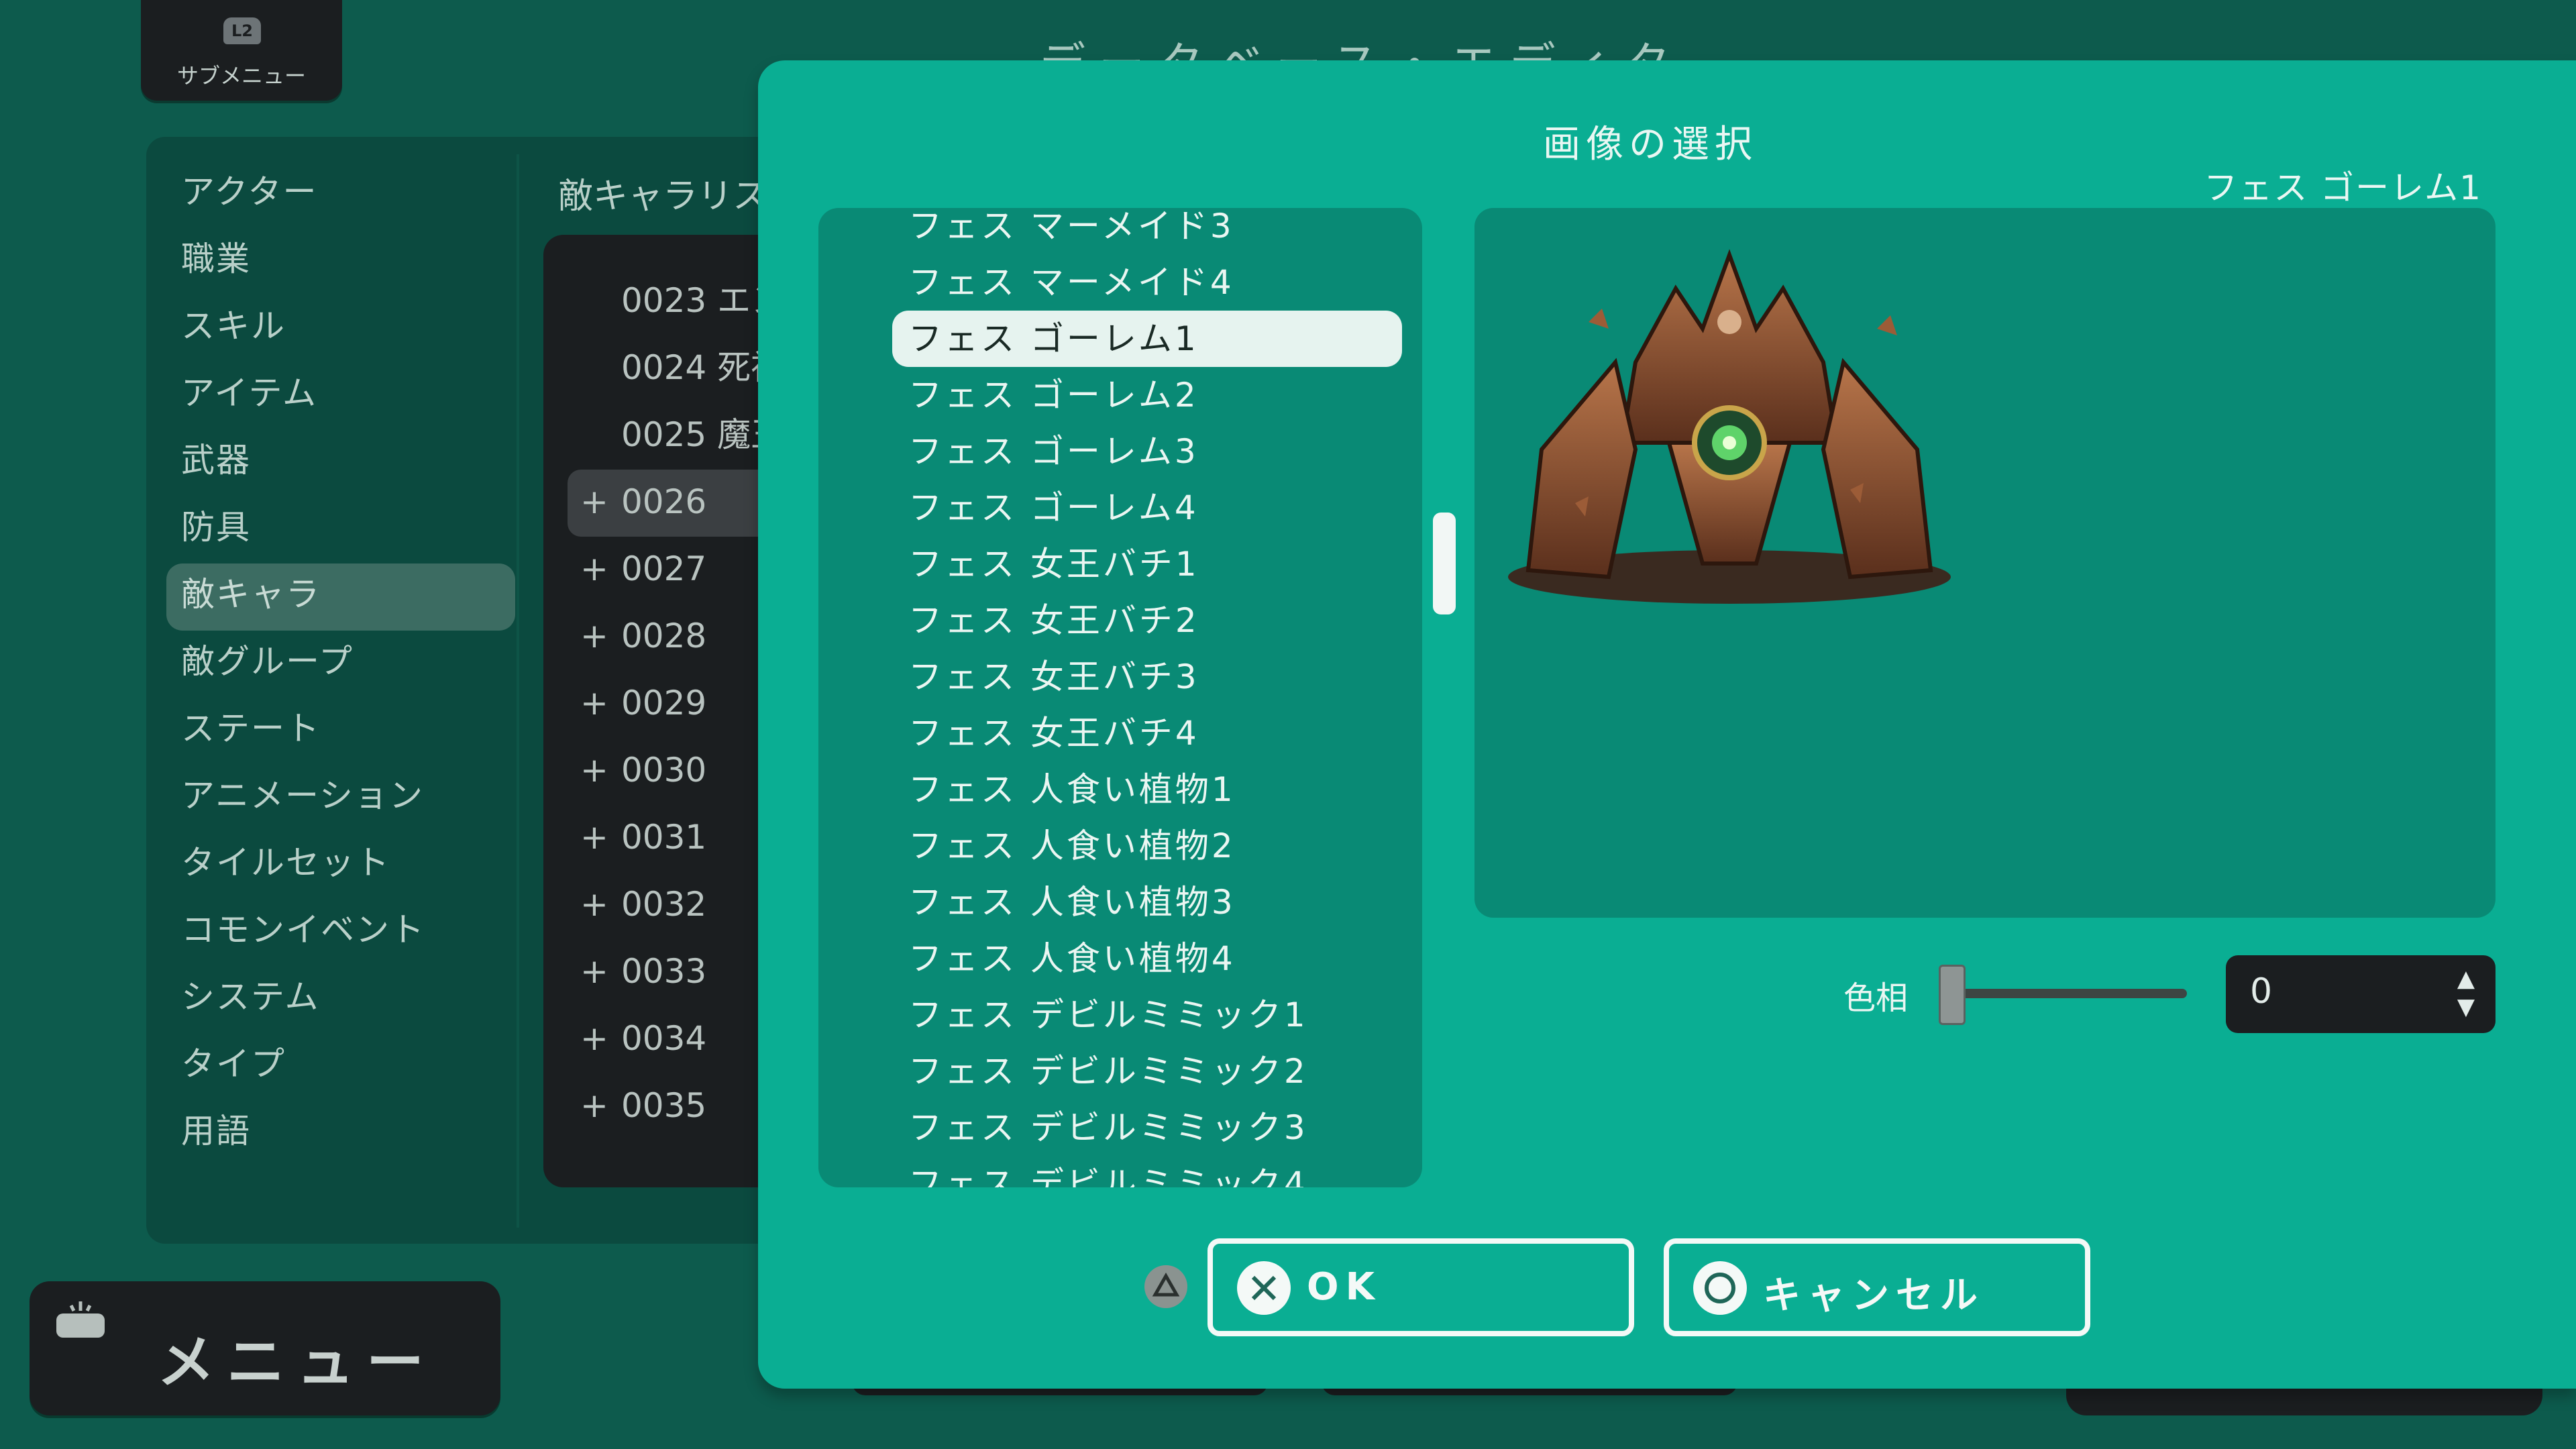 The height and width of the screenshot is (1449, 2576). I want to click on file-item: フェス ゴーレム3, so click(1147, 451).